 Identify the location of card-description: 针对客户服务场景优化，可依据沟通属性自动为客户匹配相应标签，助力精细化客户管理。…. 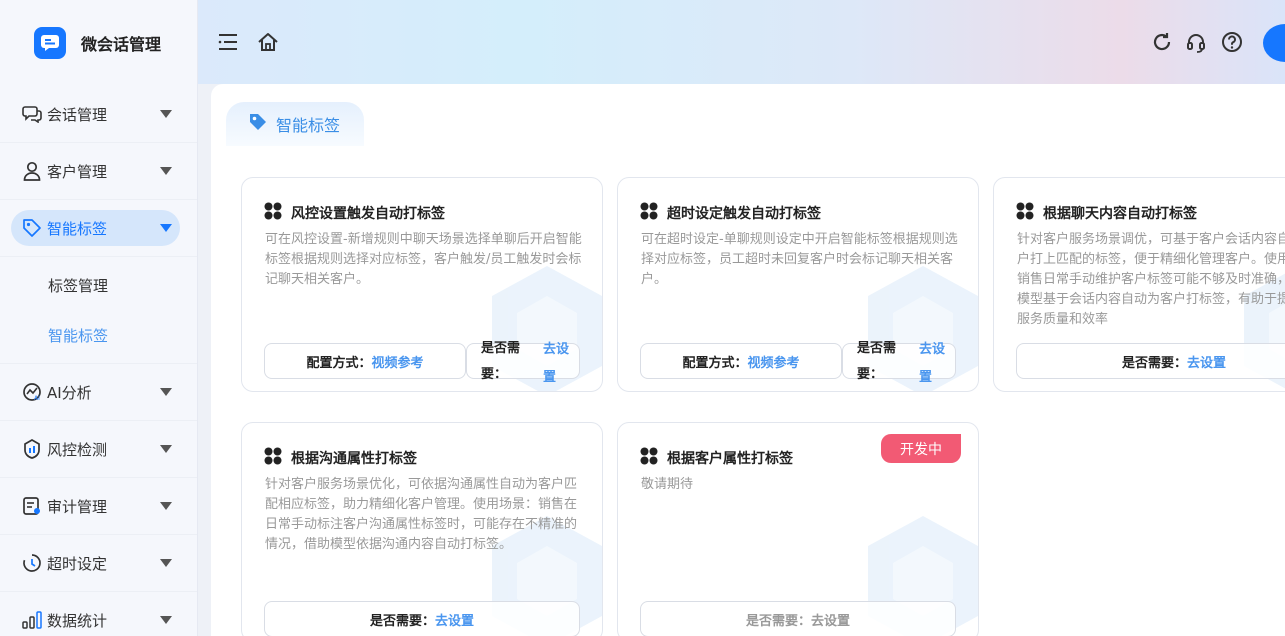
(421, 514).